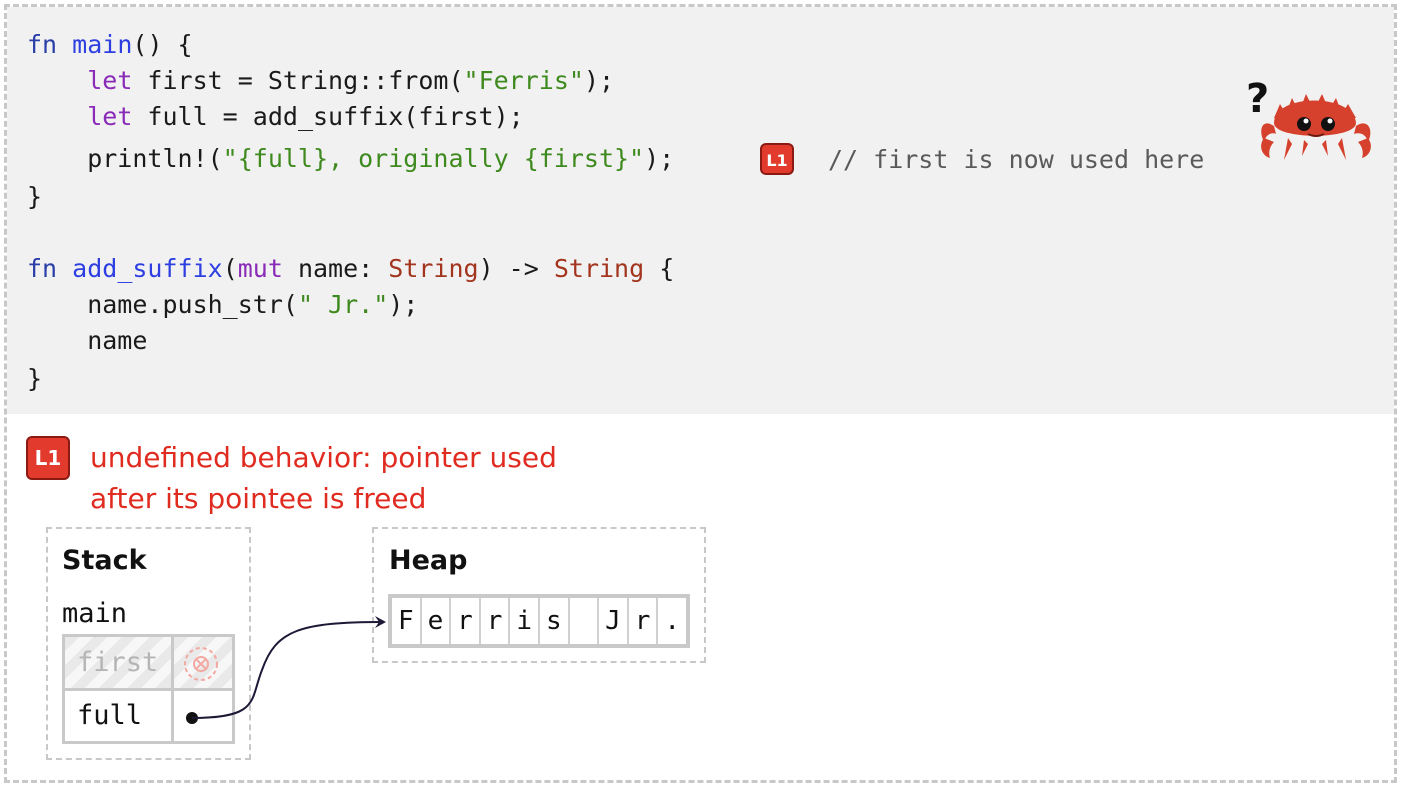 The image size is (1406, 792). I want to click on stack-frame-table: first full, so click(148, 689).